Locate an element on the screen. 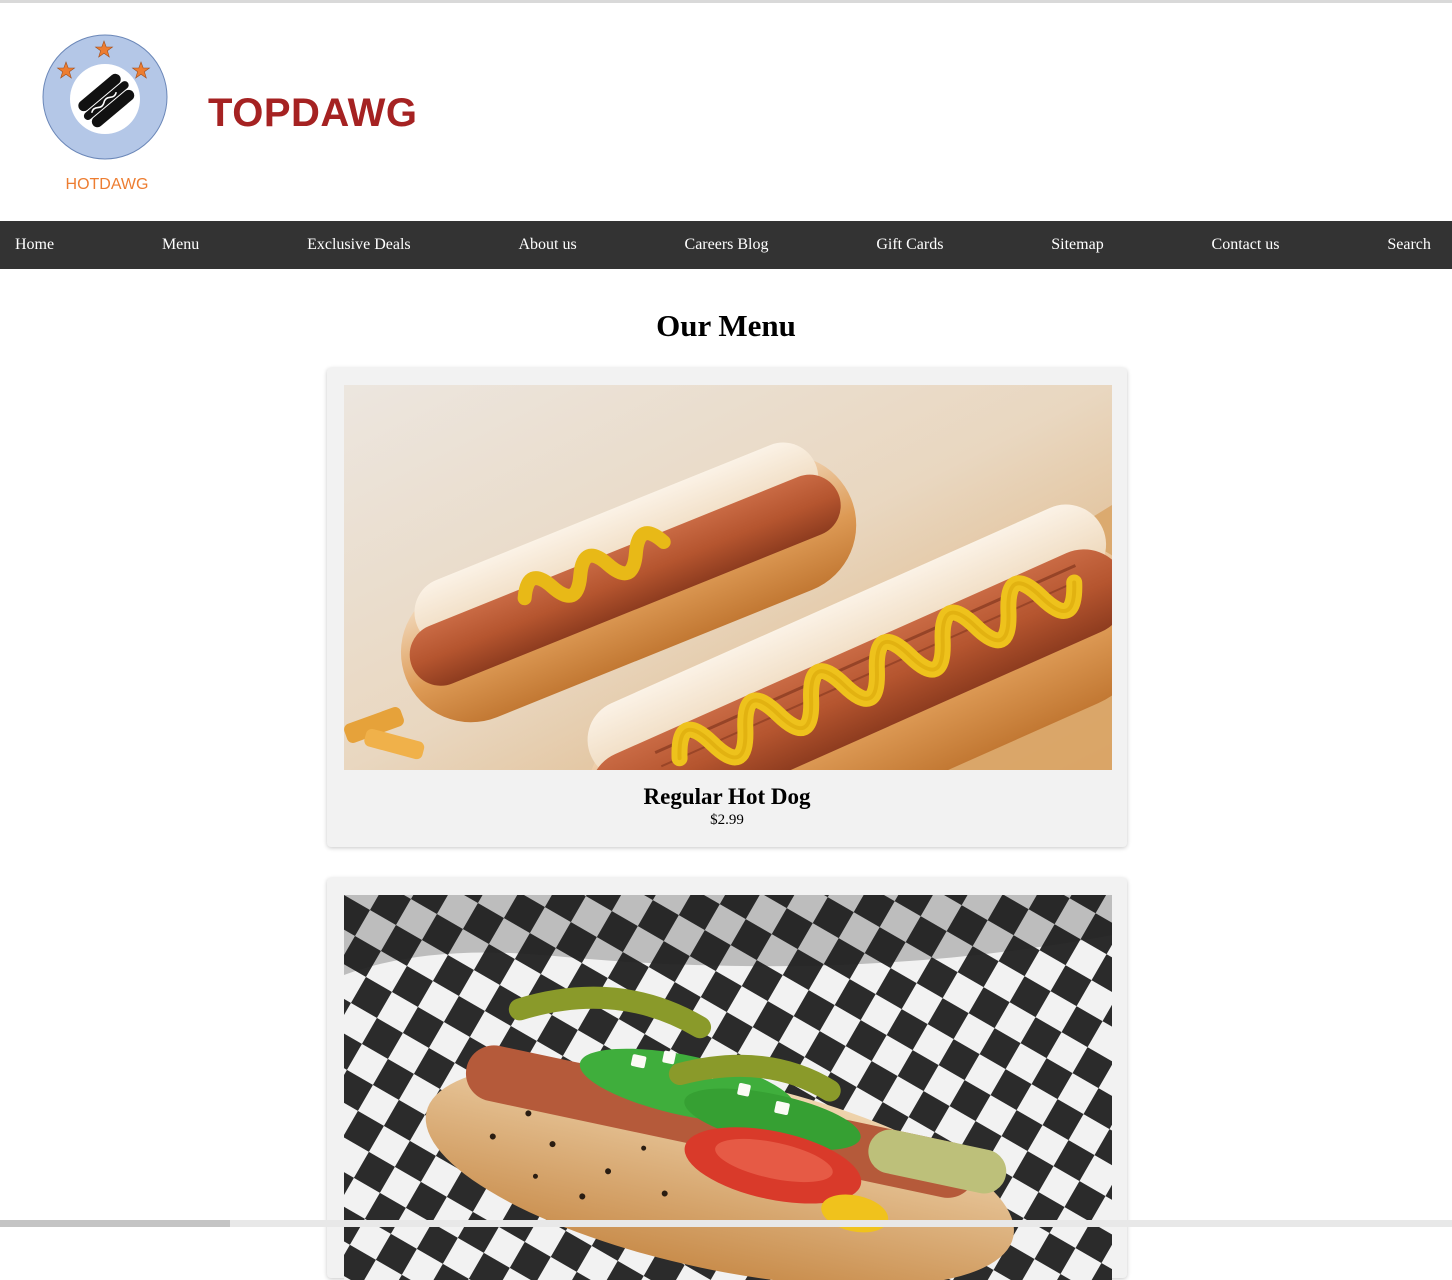  nav-item-careers-blog: Careers Blog is located at coordinates (727, 245).